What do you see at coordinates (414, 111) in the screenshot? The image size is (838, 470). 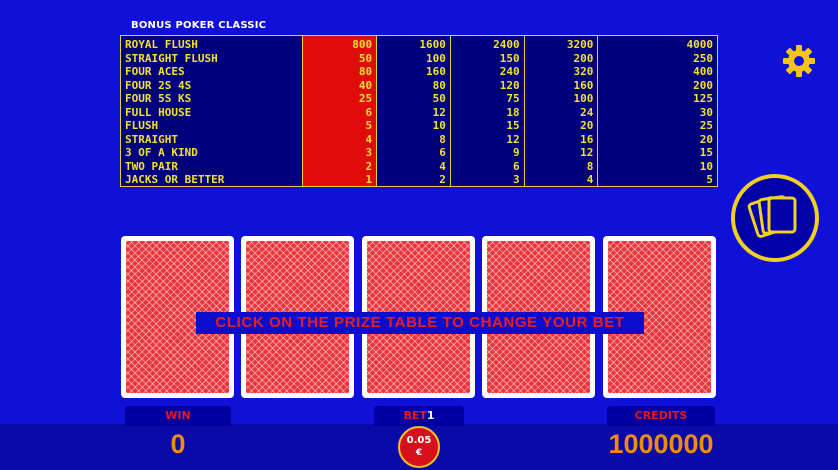 I see `bet-2-column: 1600 100 160 80 50 12 10 8 6 4 2` at bounding box center [414, 111].